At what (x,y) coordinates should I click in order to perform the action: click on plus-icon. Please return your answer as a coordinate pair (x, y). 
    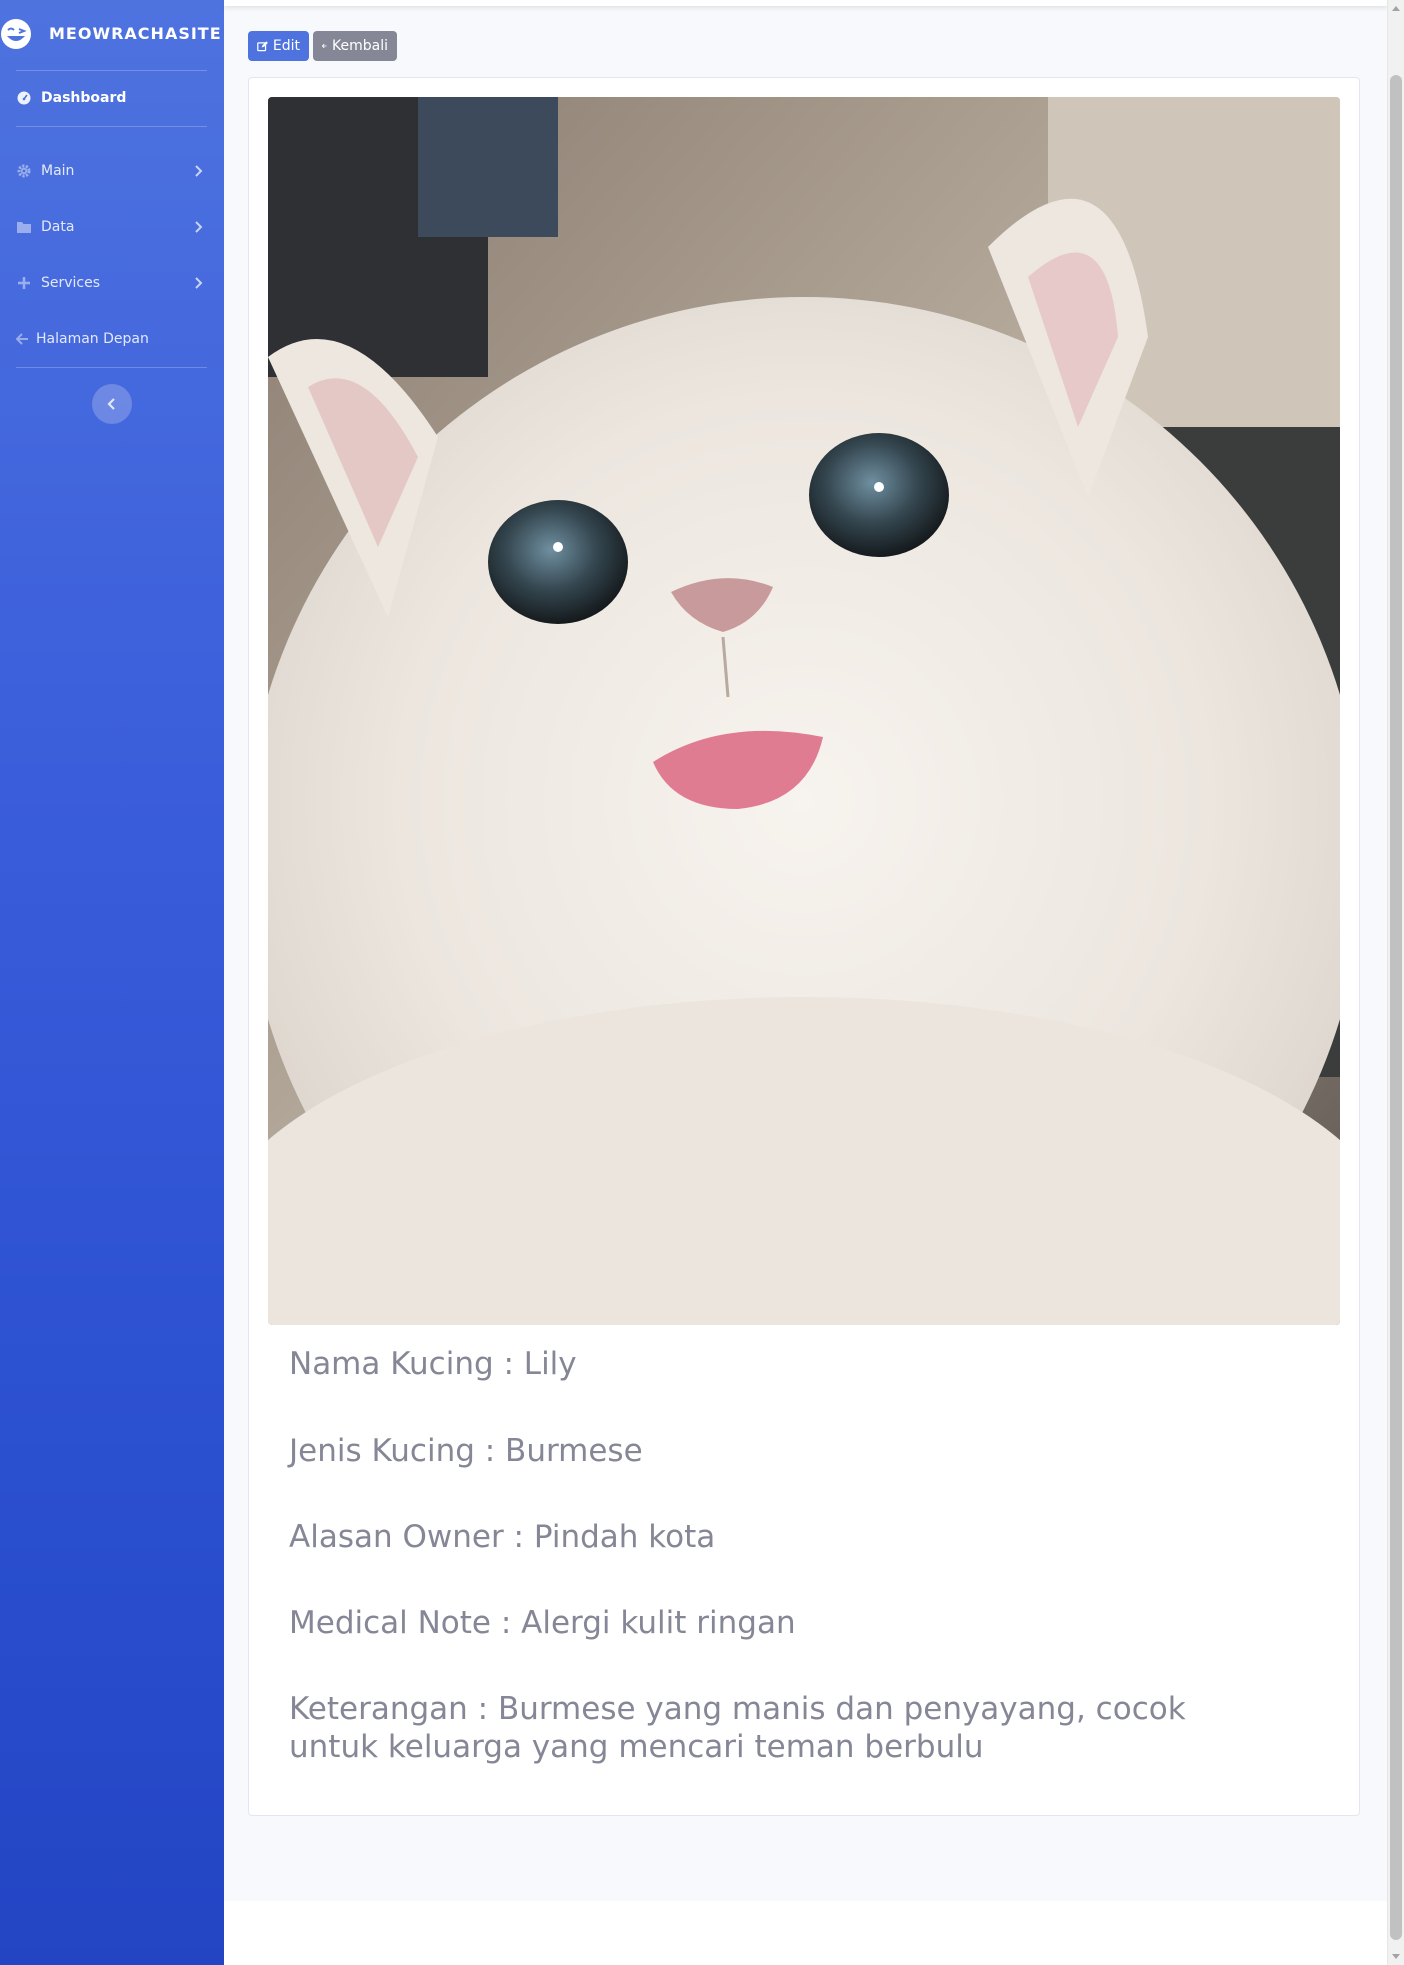
    Looking at the image, I should click on (24, 283).